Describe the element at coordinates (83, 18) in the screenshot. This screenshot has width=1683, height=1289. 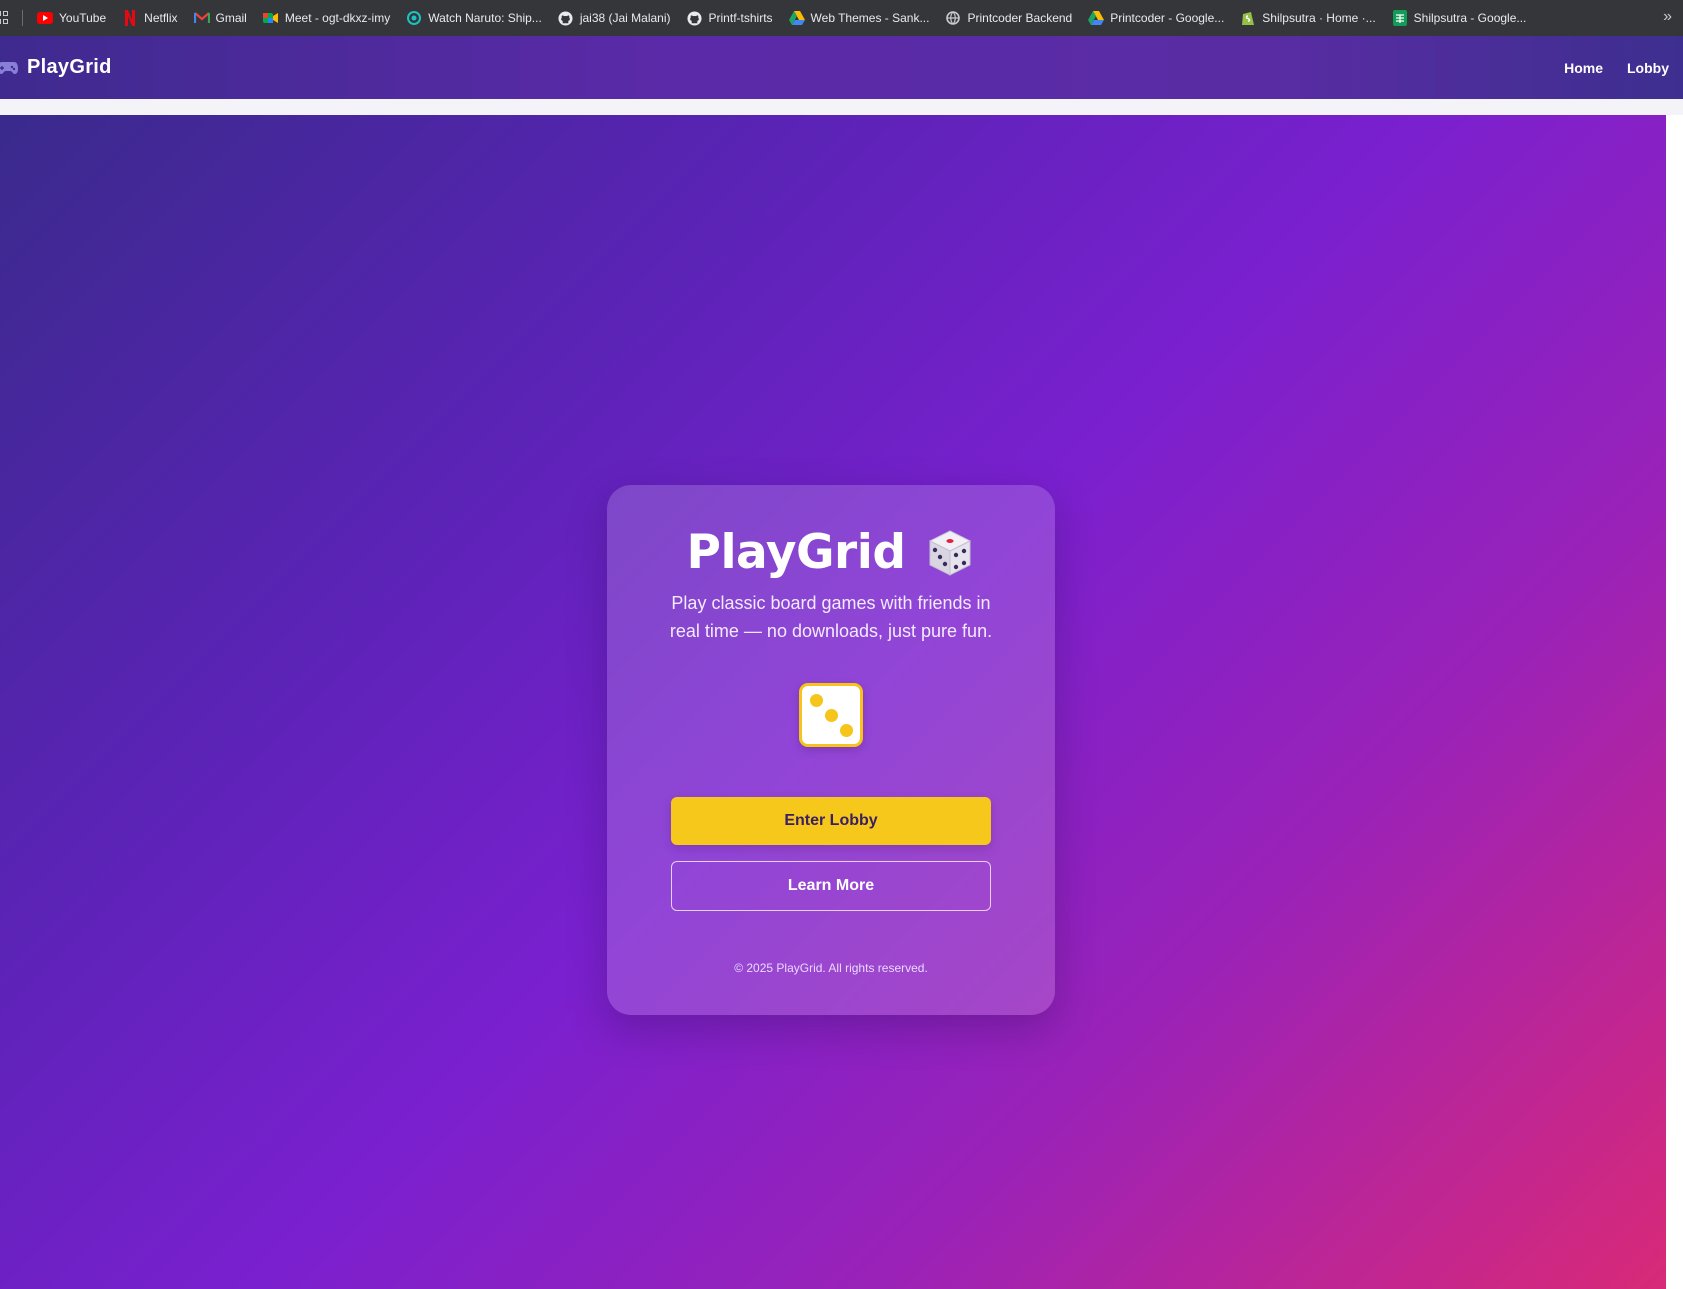
I see `bookmark-label: YouTube` at that location.